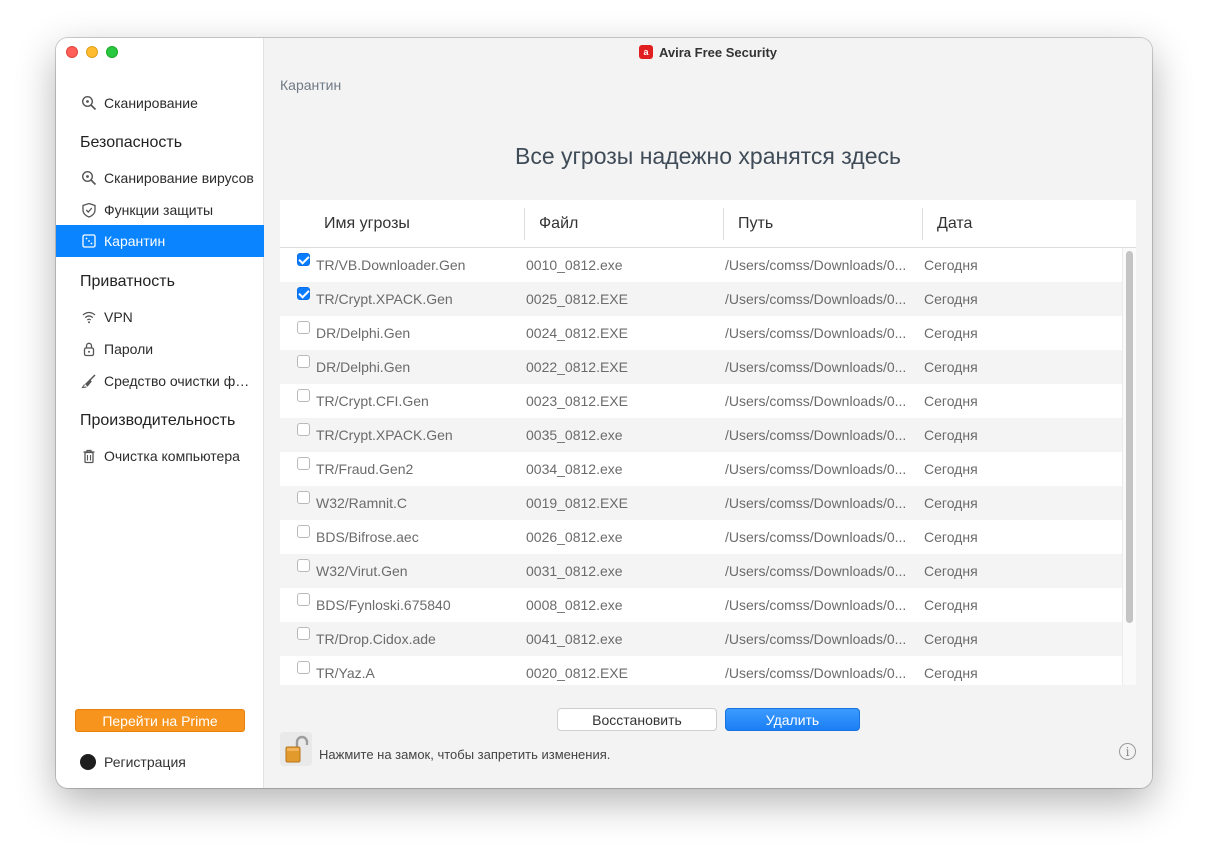  I want to click on zoom-window-button, so click(112, 52).